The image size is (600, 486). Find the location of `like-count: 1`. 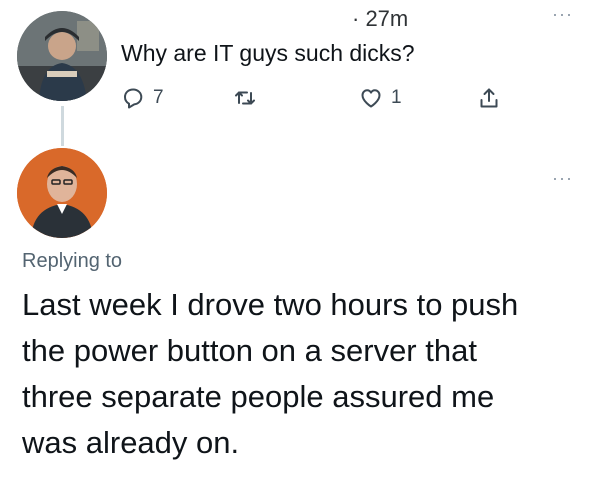

like-count: 1 is located at coordinates (396, 97).